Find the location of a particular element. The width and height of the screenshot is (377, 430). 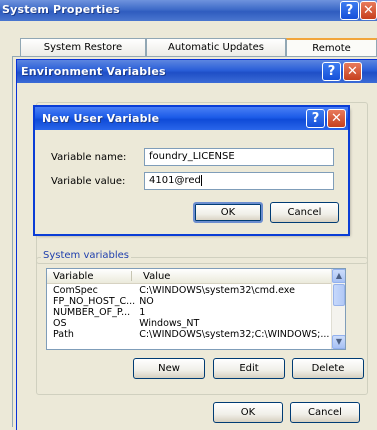

tab-system-restore: System Restore is located at coordinates (83, 47).